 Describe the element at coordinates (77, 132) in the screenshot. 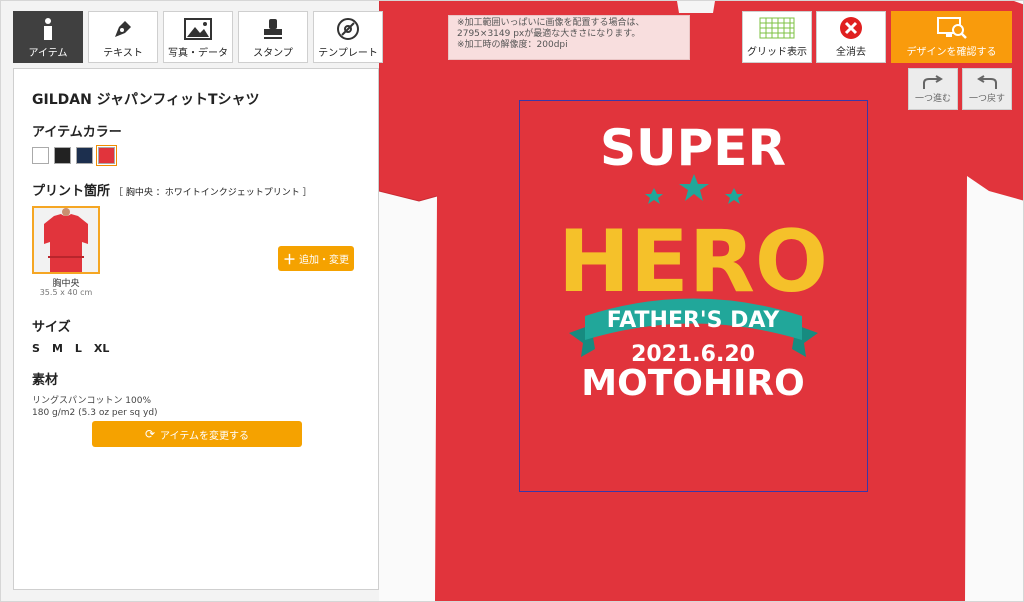

I see `color-heading: アイテムカラー` at that location.